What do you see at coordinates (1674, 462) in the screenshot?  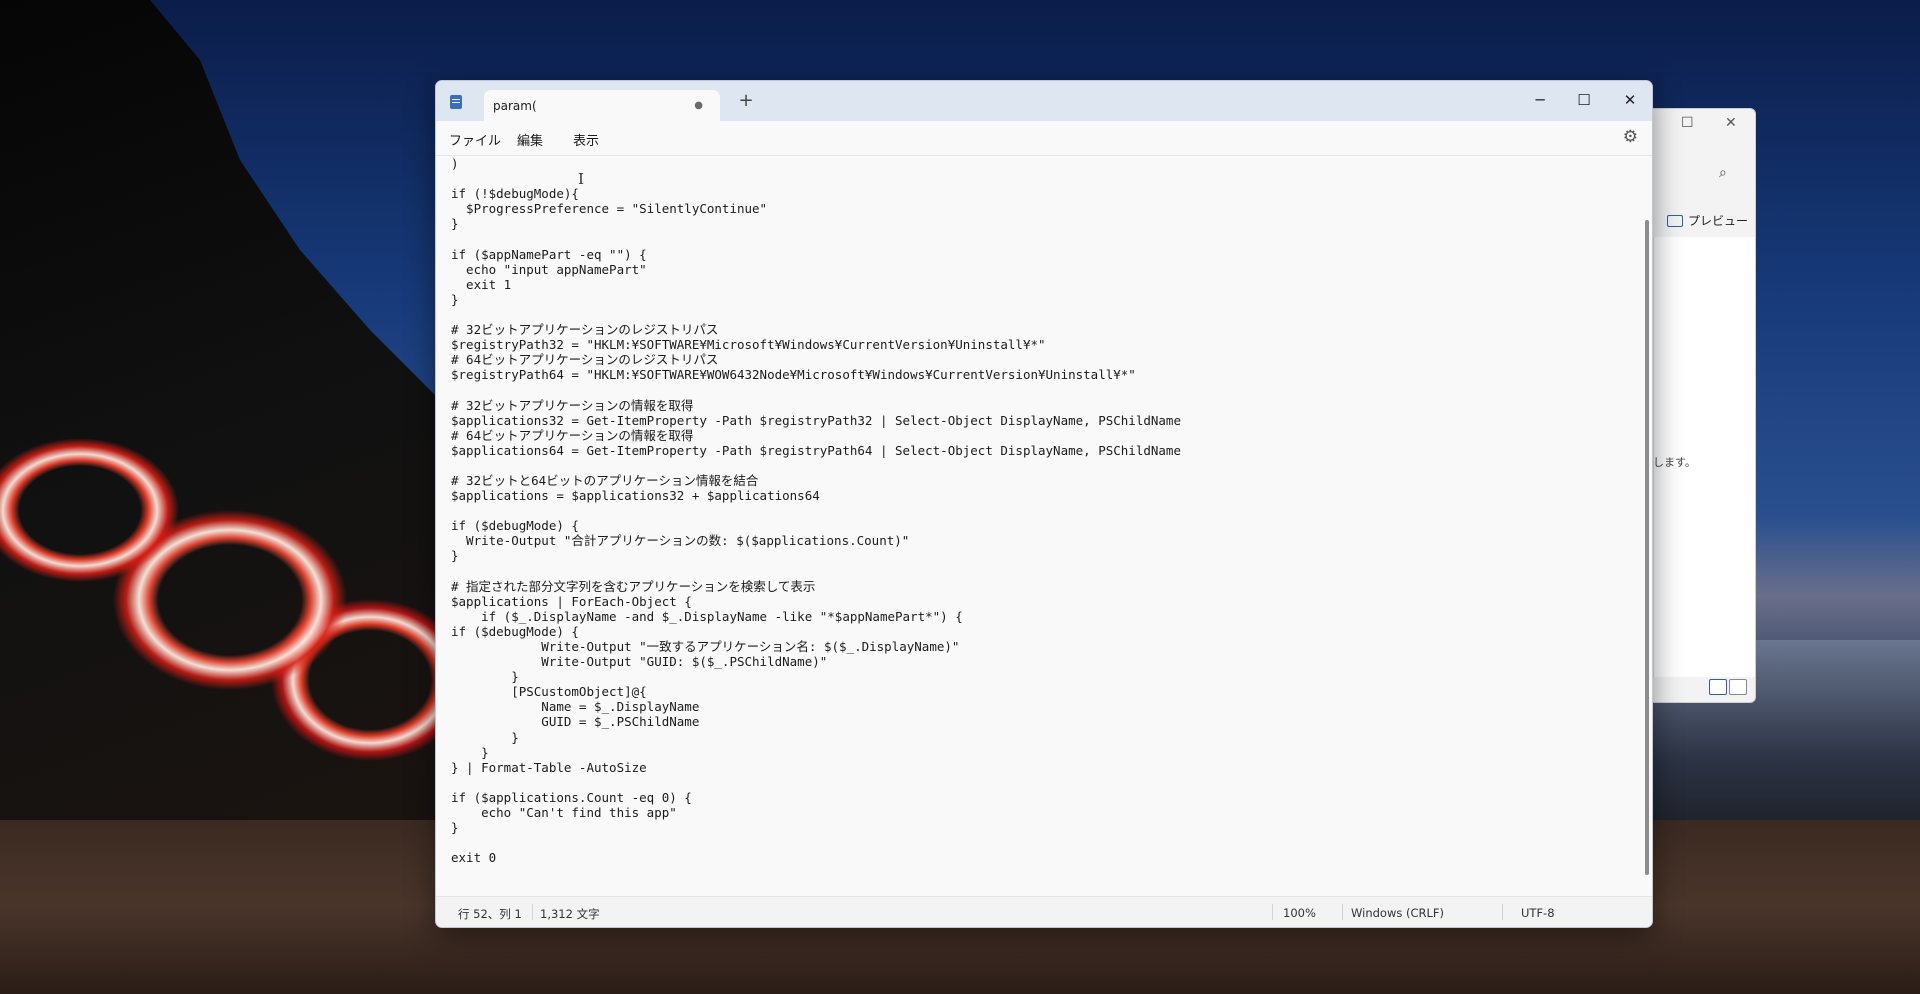 I see `bg-message-text: します。` at bounding box center [1674, 462].